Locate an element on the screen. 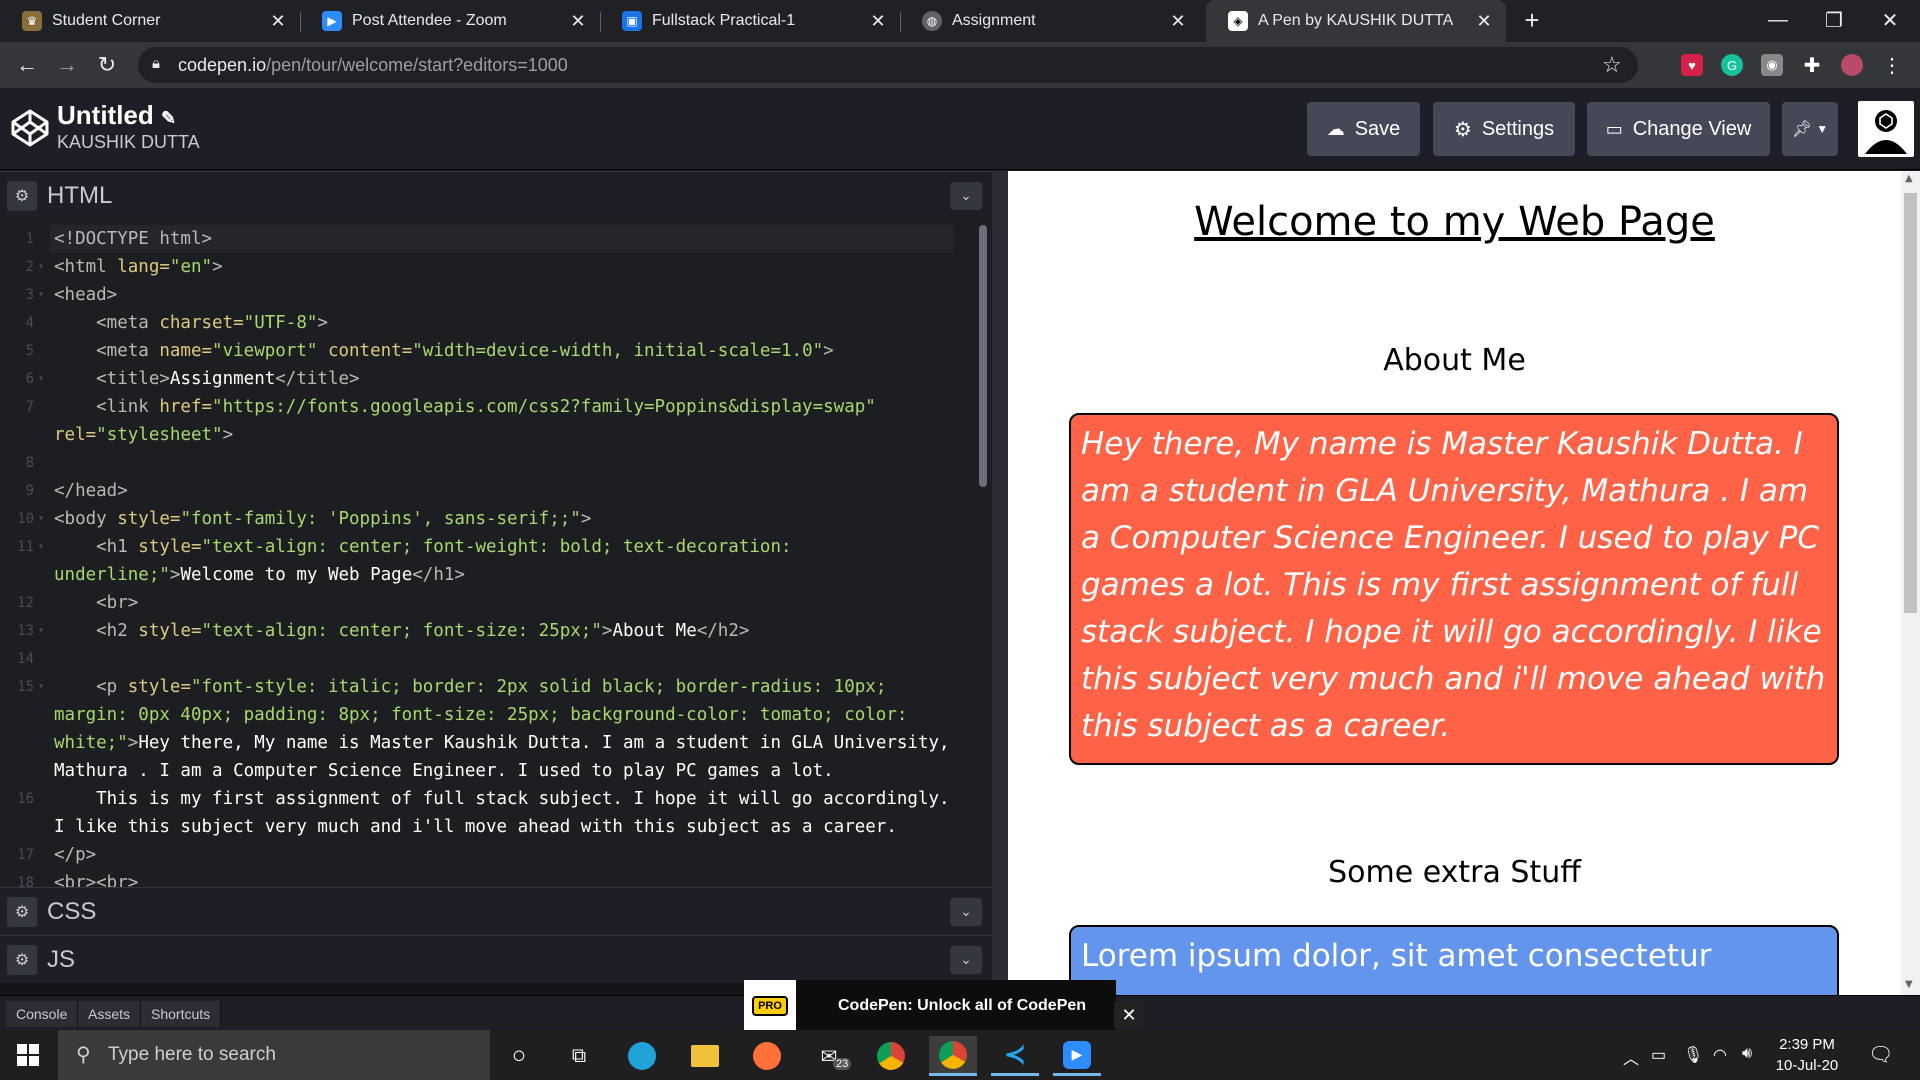 The image size is (1920, 1080). shortcuts-button: Shortcuts is located at coordinates (181, 1014).